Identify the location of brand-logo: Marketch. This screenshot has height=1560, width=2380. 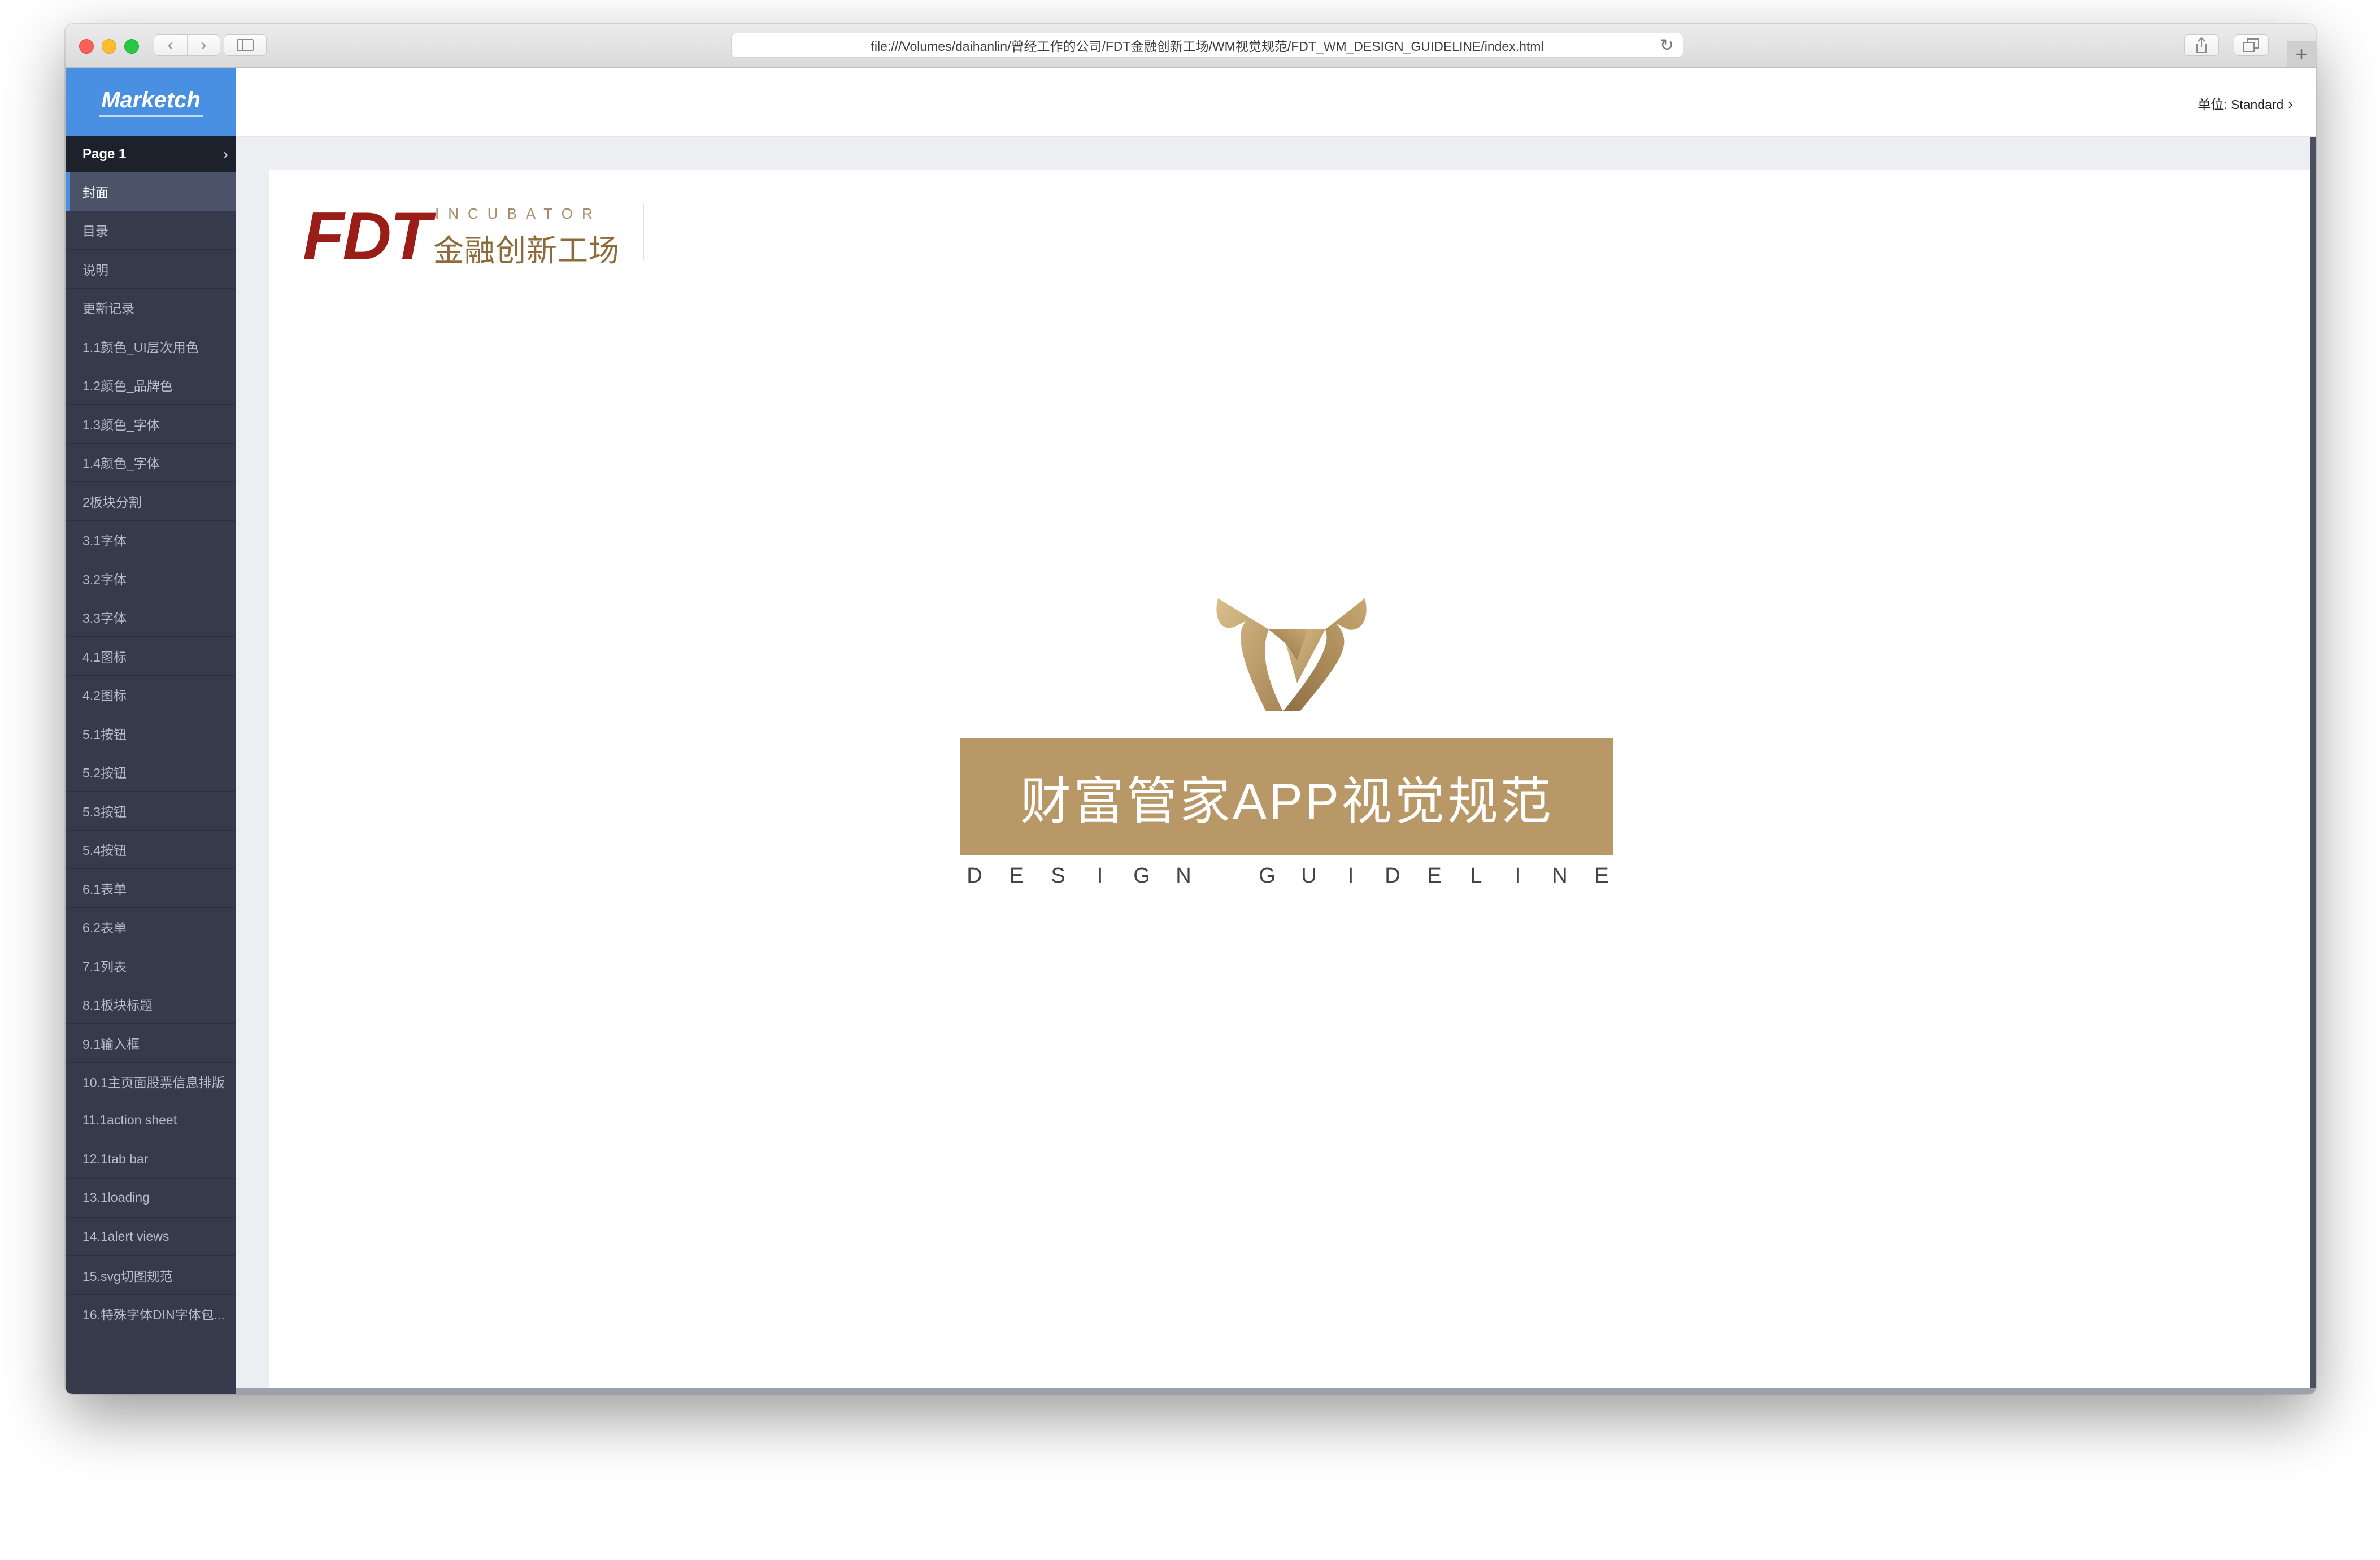
(151, 103).